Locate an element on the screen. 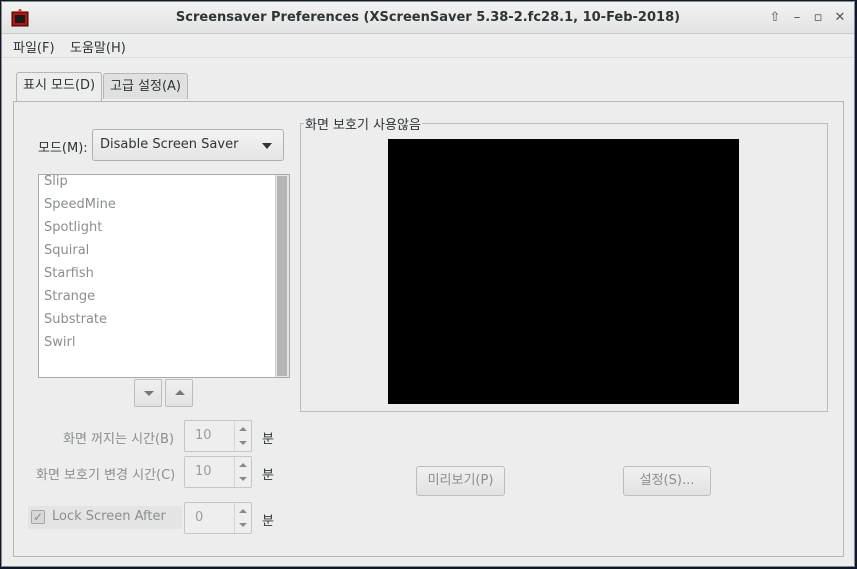 This screenshot has height=569, width=857. restore-icon: ▫ is located at coordinates (818, 18).